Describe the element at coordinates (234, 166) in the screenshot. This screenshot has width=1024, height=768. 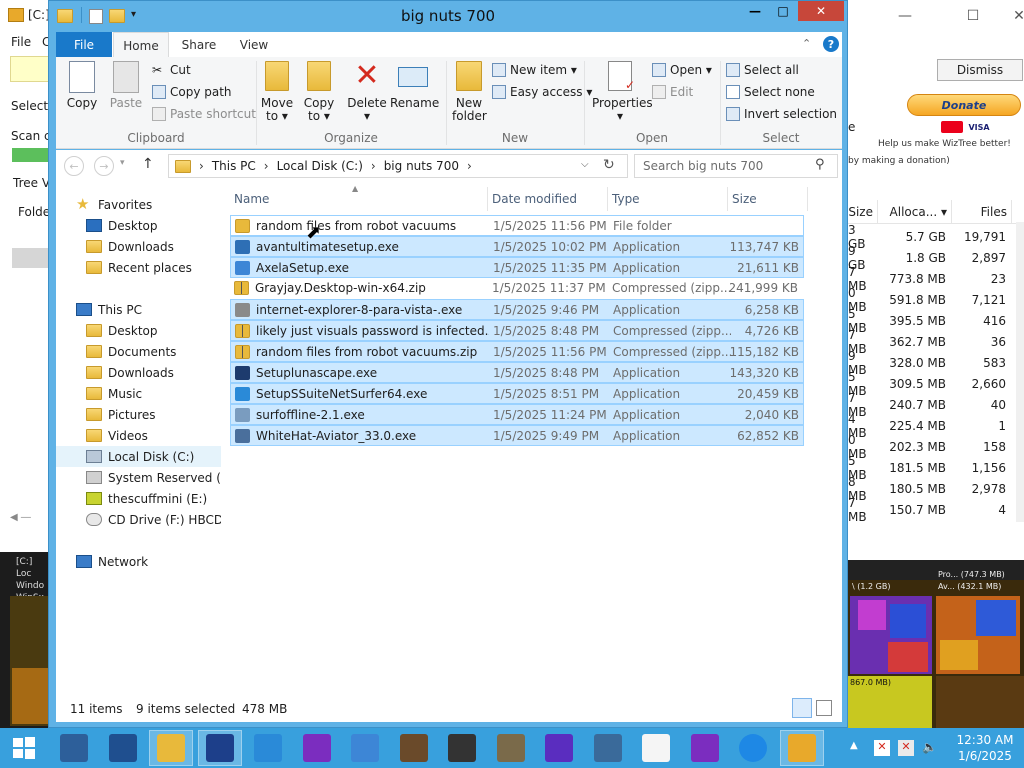
I see `breadcrumb-this-pc: This PC` at that location.